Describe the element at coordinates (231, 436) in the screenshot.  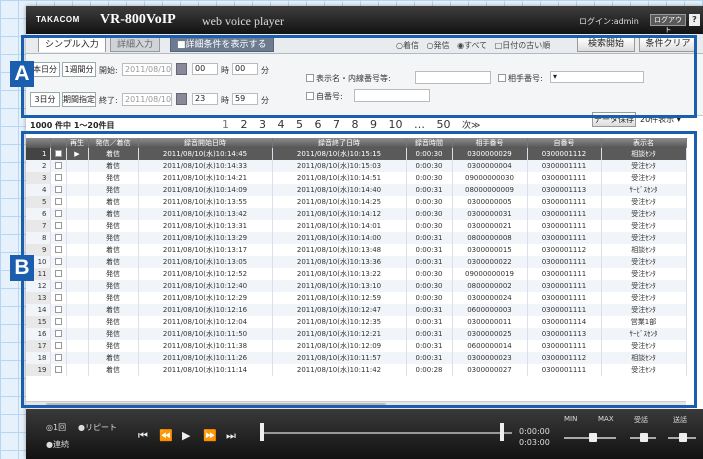
I see `skip-forward-icon: ⏭` at that location.